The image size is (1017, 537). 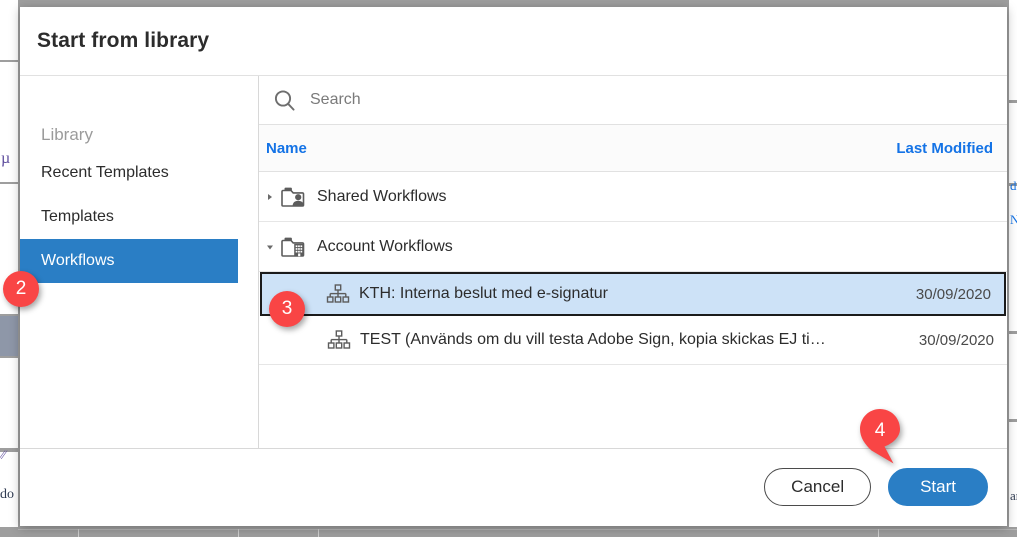 I want to click on search-input, so click(x=658, y=100).